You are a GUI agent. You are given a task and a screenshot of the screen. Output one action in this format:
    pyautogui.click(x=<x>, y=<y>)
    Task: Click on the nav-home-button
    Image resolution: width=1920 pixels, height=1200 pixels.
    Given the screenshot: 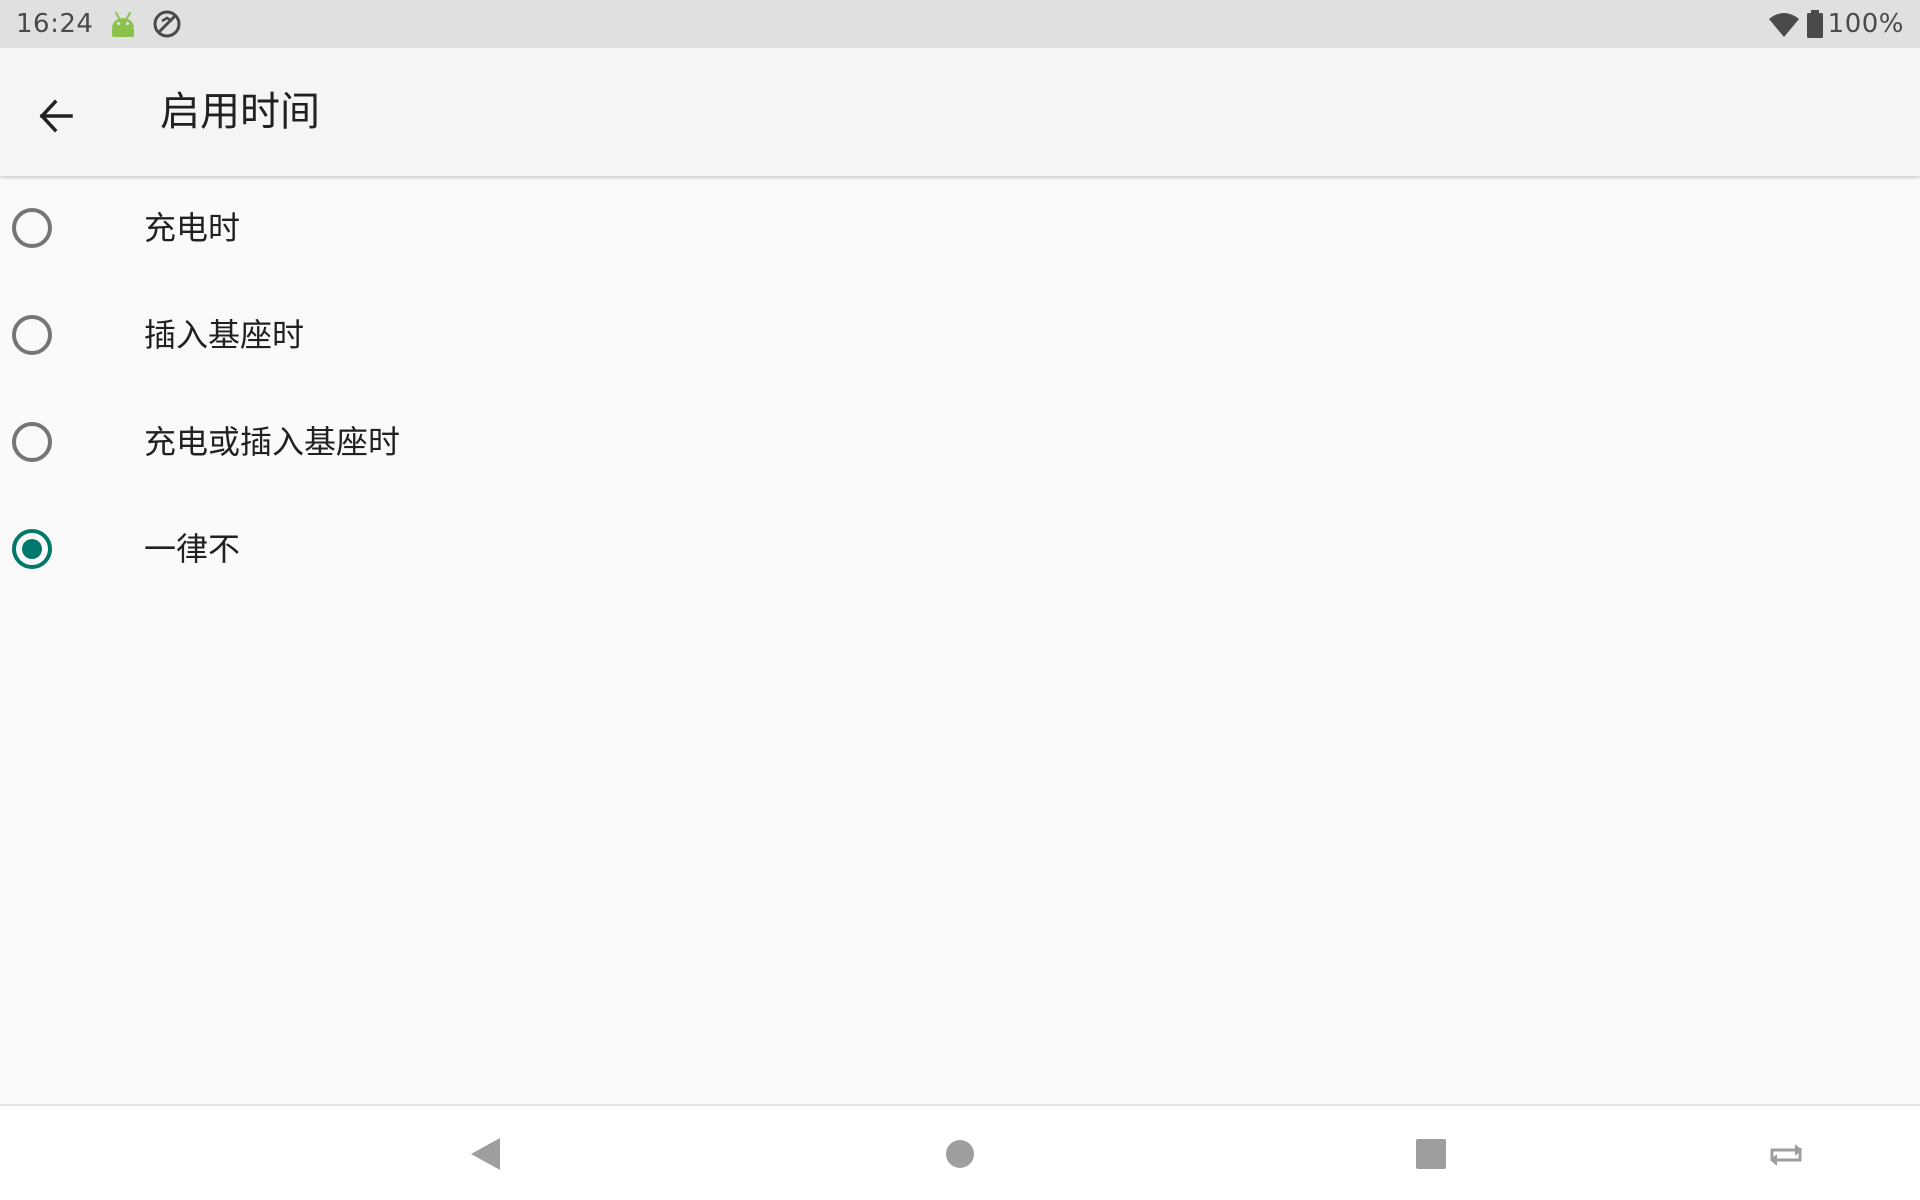 What is the action you would take?
    pyautogui.click(x=960, y=1154)
    